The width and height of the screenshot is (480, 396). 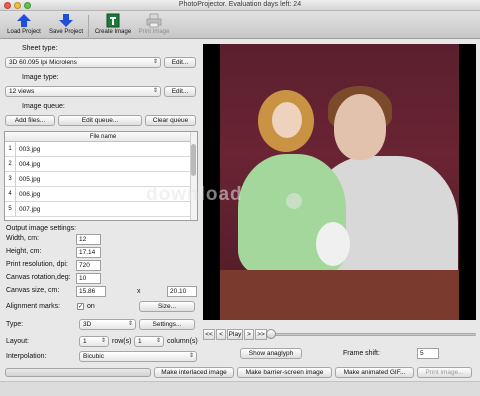 I want to click on download-arrow-icon, so click(x=66, y=20).